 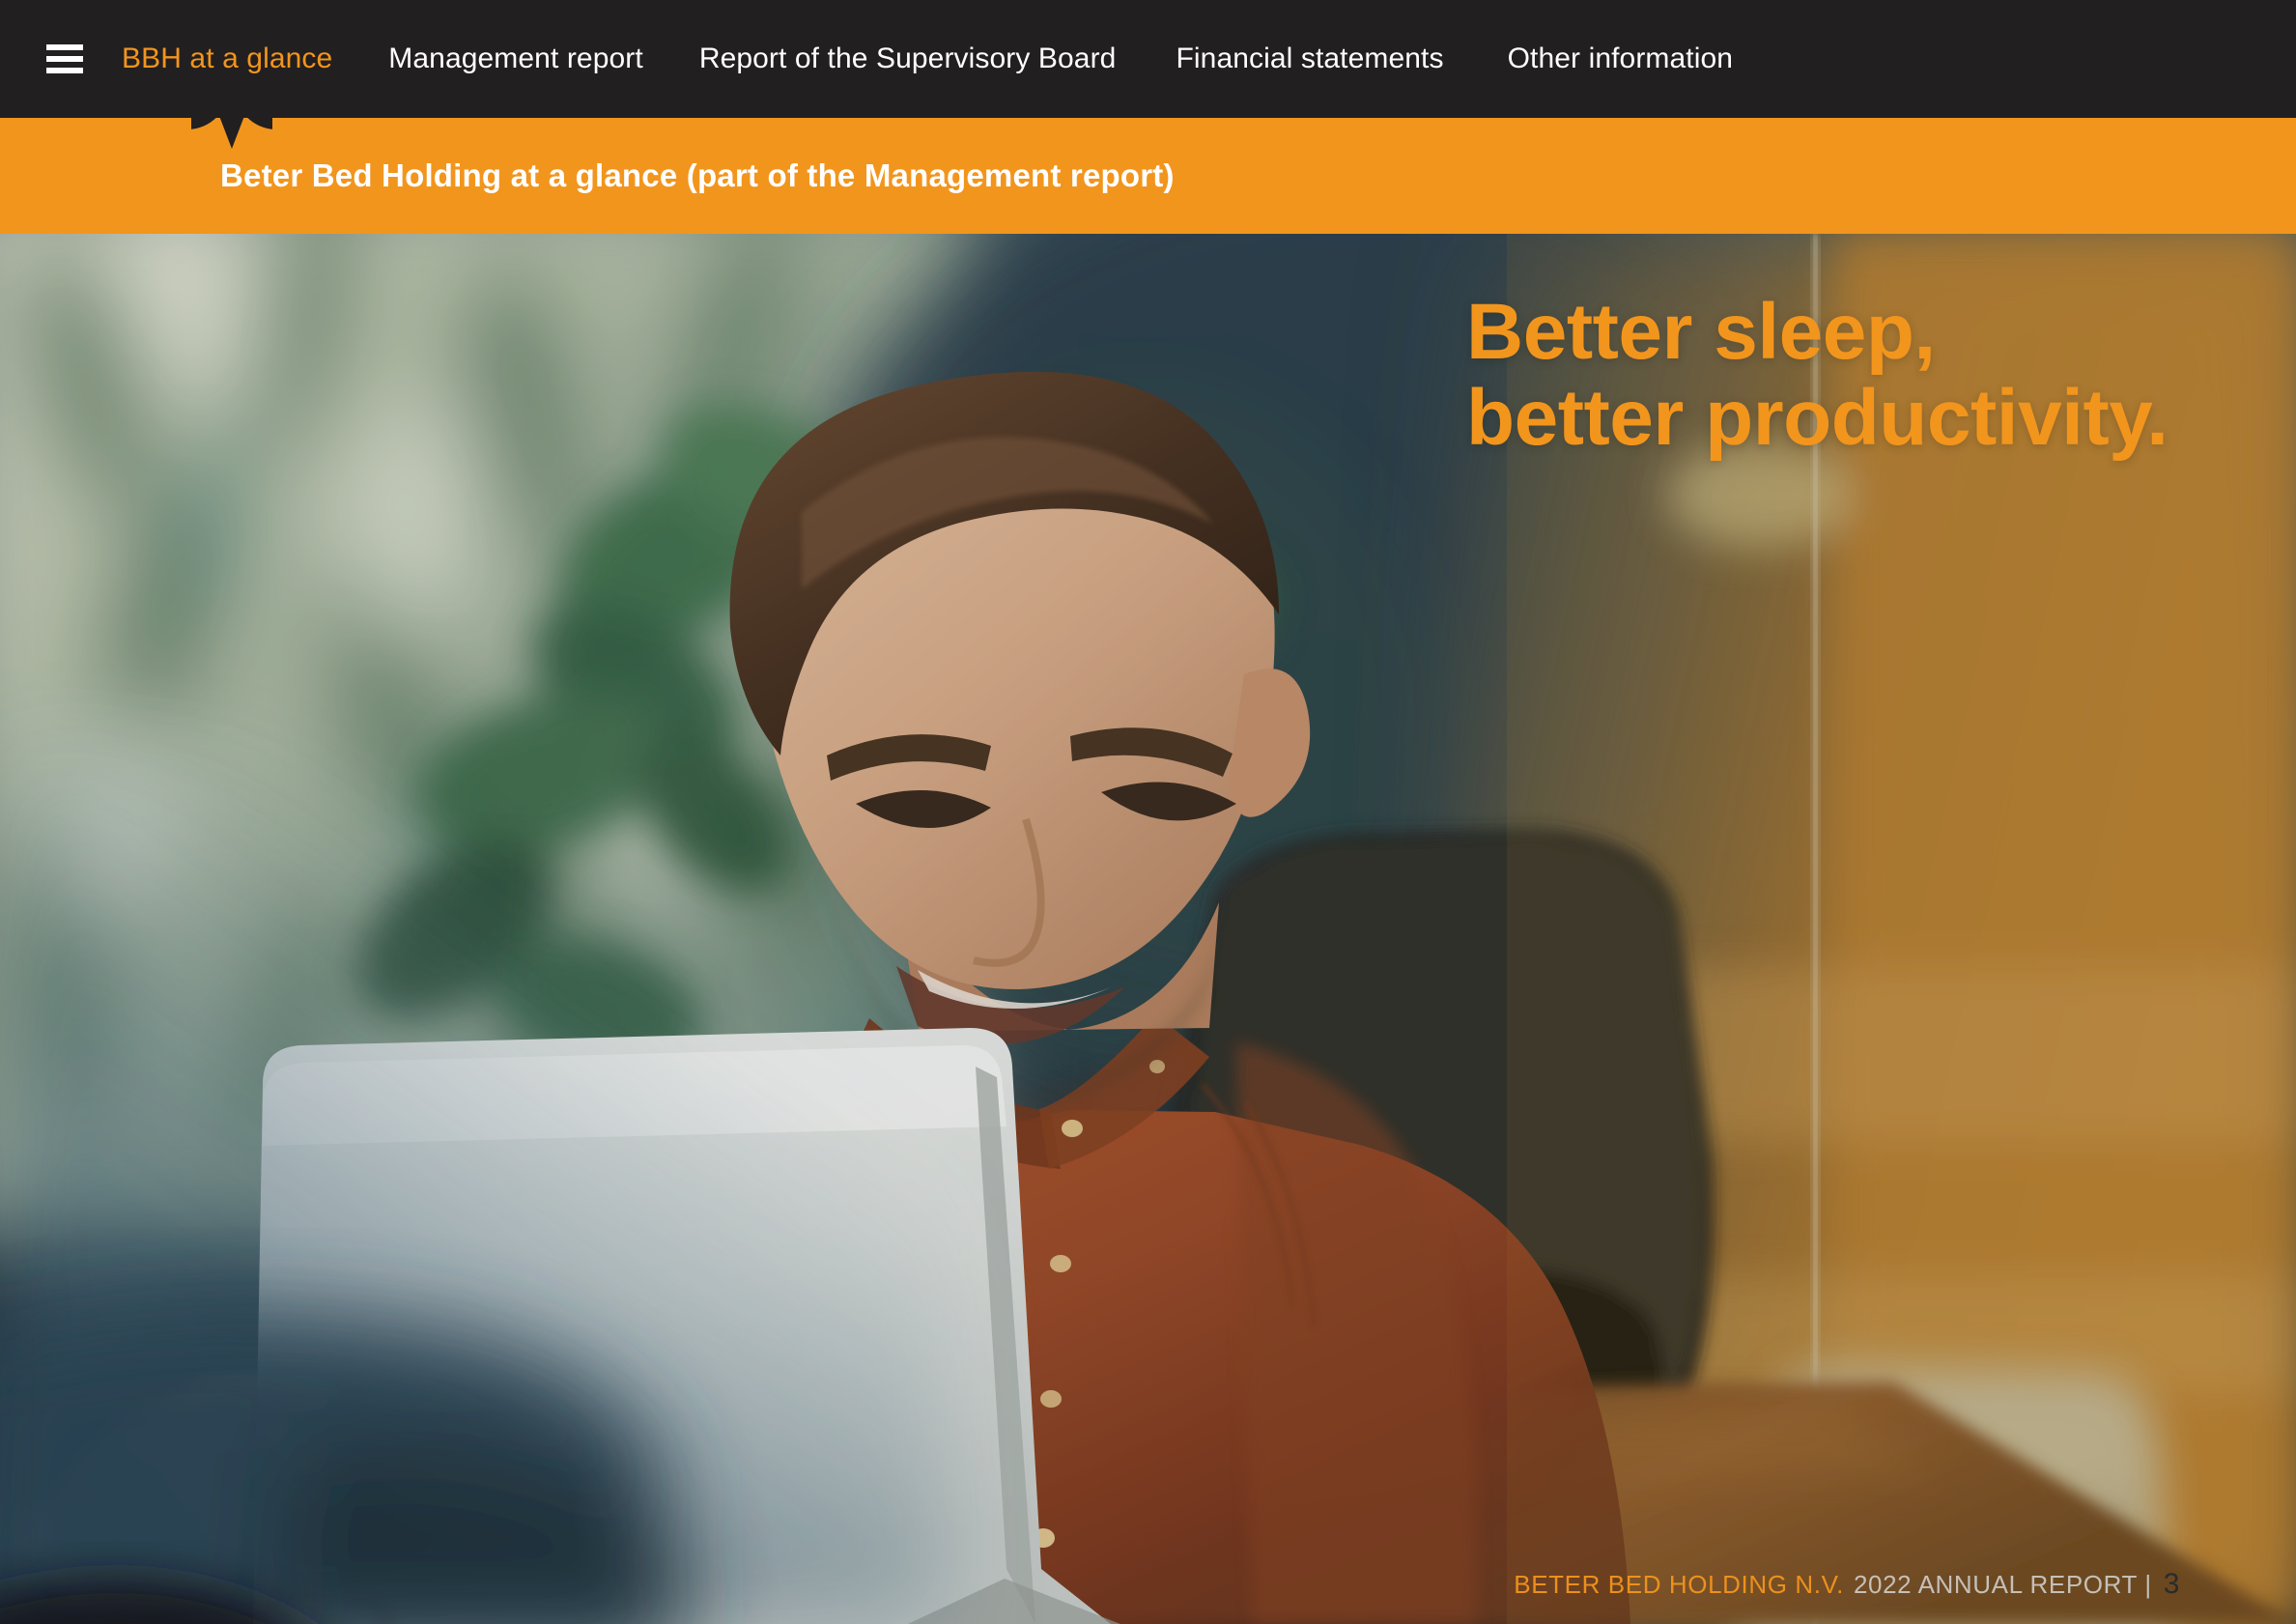 What do you see at coordinates (908, 59) in the screenshot?
I see `nav-item-report-of-the-supervisory-board: Report of the Supervisory Board` at bounding box center [908, 59].